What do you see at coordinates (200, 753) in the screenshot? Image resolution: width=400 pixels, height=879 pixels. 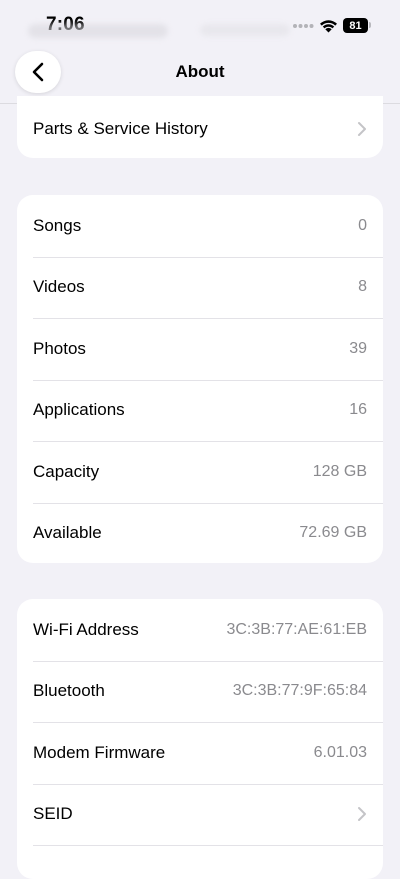 I see `row-modem-firmware: Modem Firmware 6.01.03` at bounding box center [200, 753].